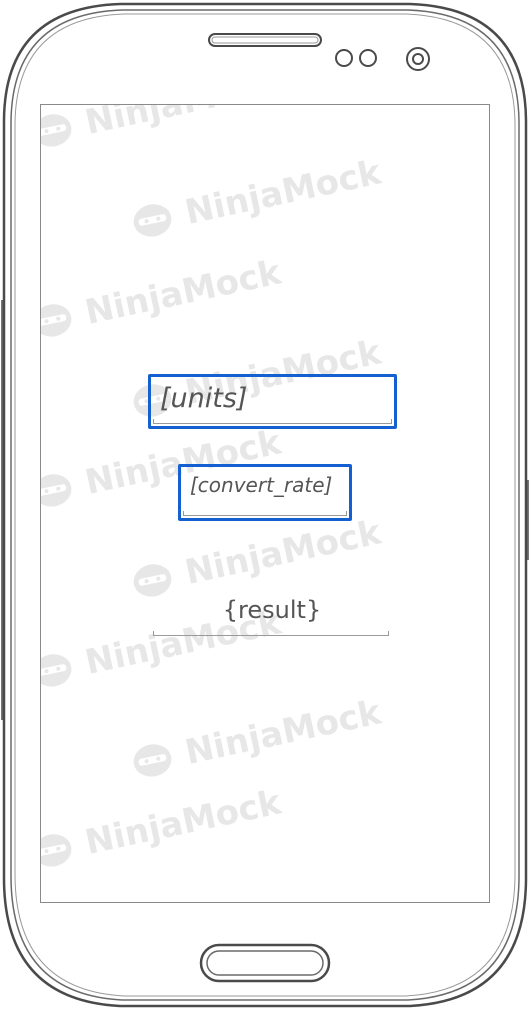 The image size is (530, 1010). I want to click on units-placeholder: [units], so click(204, 398).